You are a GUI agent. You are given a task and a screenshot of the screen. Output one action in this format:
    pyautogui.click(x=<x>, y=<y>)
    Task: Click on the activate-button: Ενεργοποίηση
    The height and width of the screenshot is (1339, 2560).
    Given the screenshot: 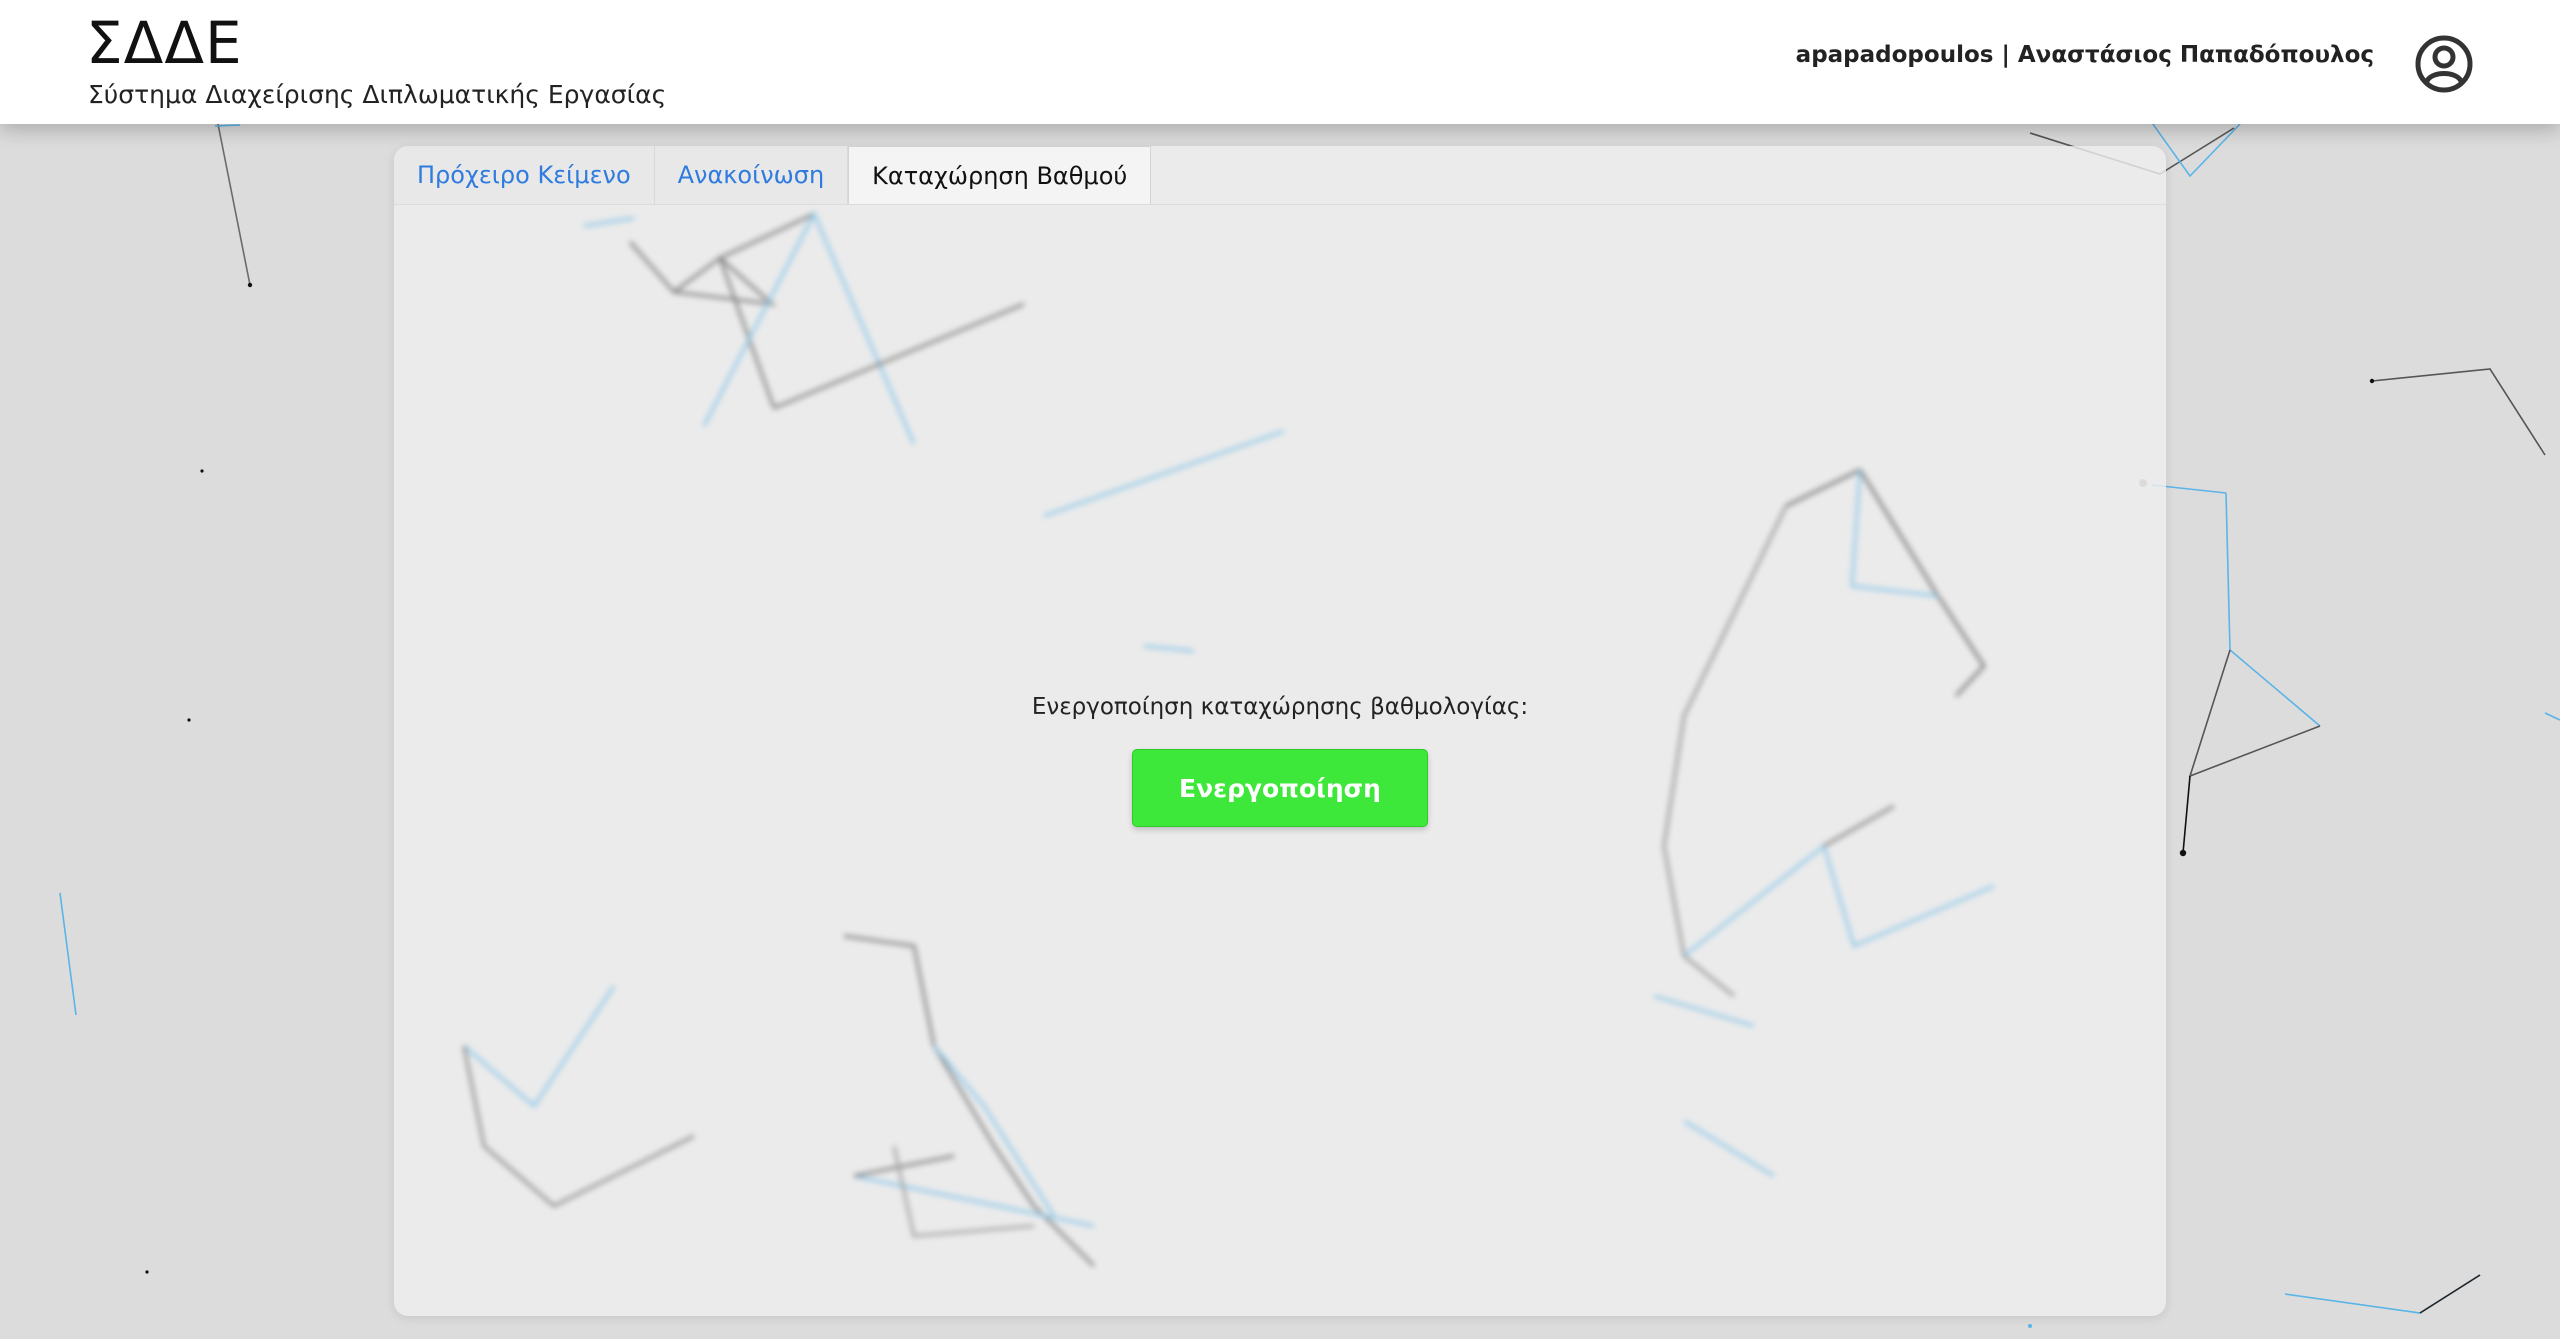 What is the action you would take?
    pyautogui.click(x=1280, y=788)
    